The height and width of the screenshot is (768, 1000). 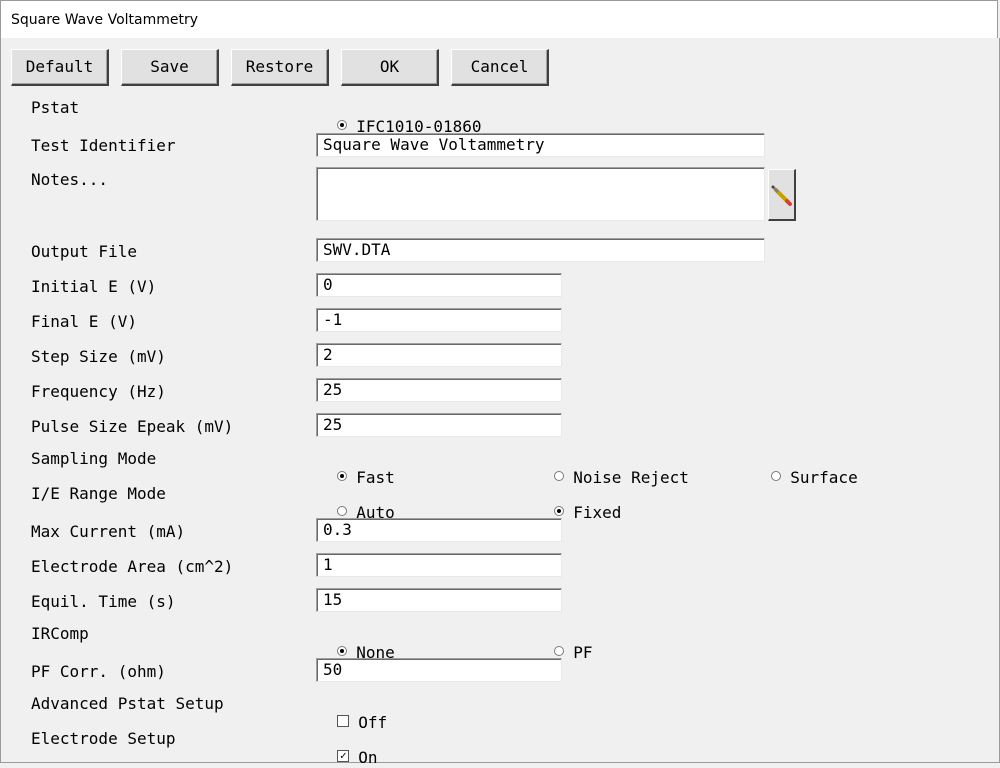 What do you see at coordinates (127, 703) in the screenshot?
I see `advanced-pstat-label: Advanced Pstat Setup` at bounding box center [127, 703].